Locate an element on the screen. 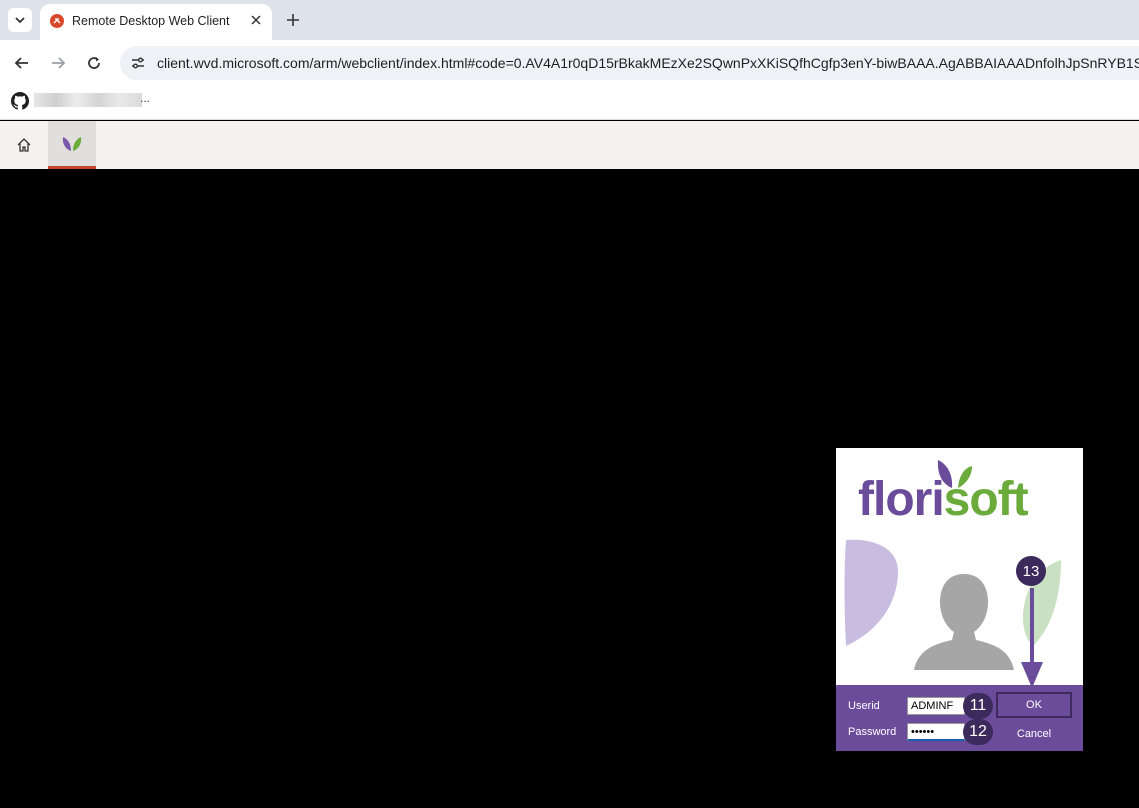  forward-button is located at coordinates (58, 63).